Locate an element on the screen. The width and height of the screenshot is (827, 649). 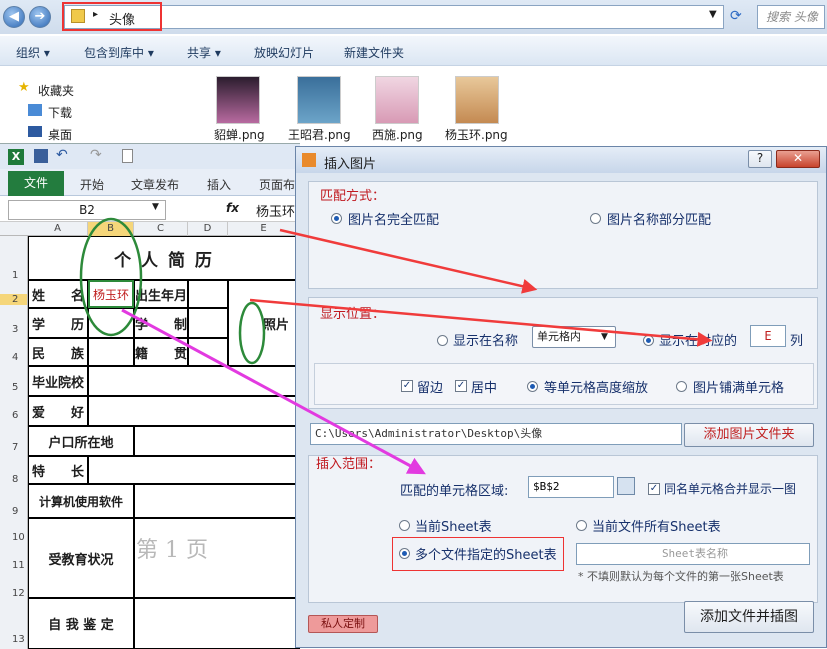
cell-birth-value is located at coordinates (208, 294).